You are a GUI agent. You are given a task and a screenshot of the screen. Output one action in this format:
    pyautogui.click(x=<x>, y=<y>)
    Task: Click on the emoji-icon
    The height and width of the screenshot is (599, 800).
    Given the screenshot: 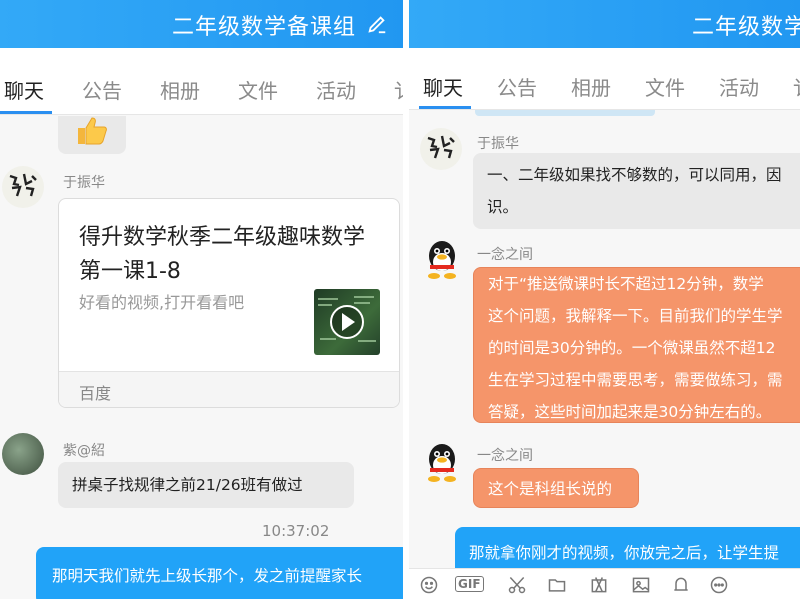 What is the action you would take?
    pyautogui.click(x=429, y=585)
    